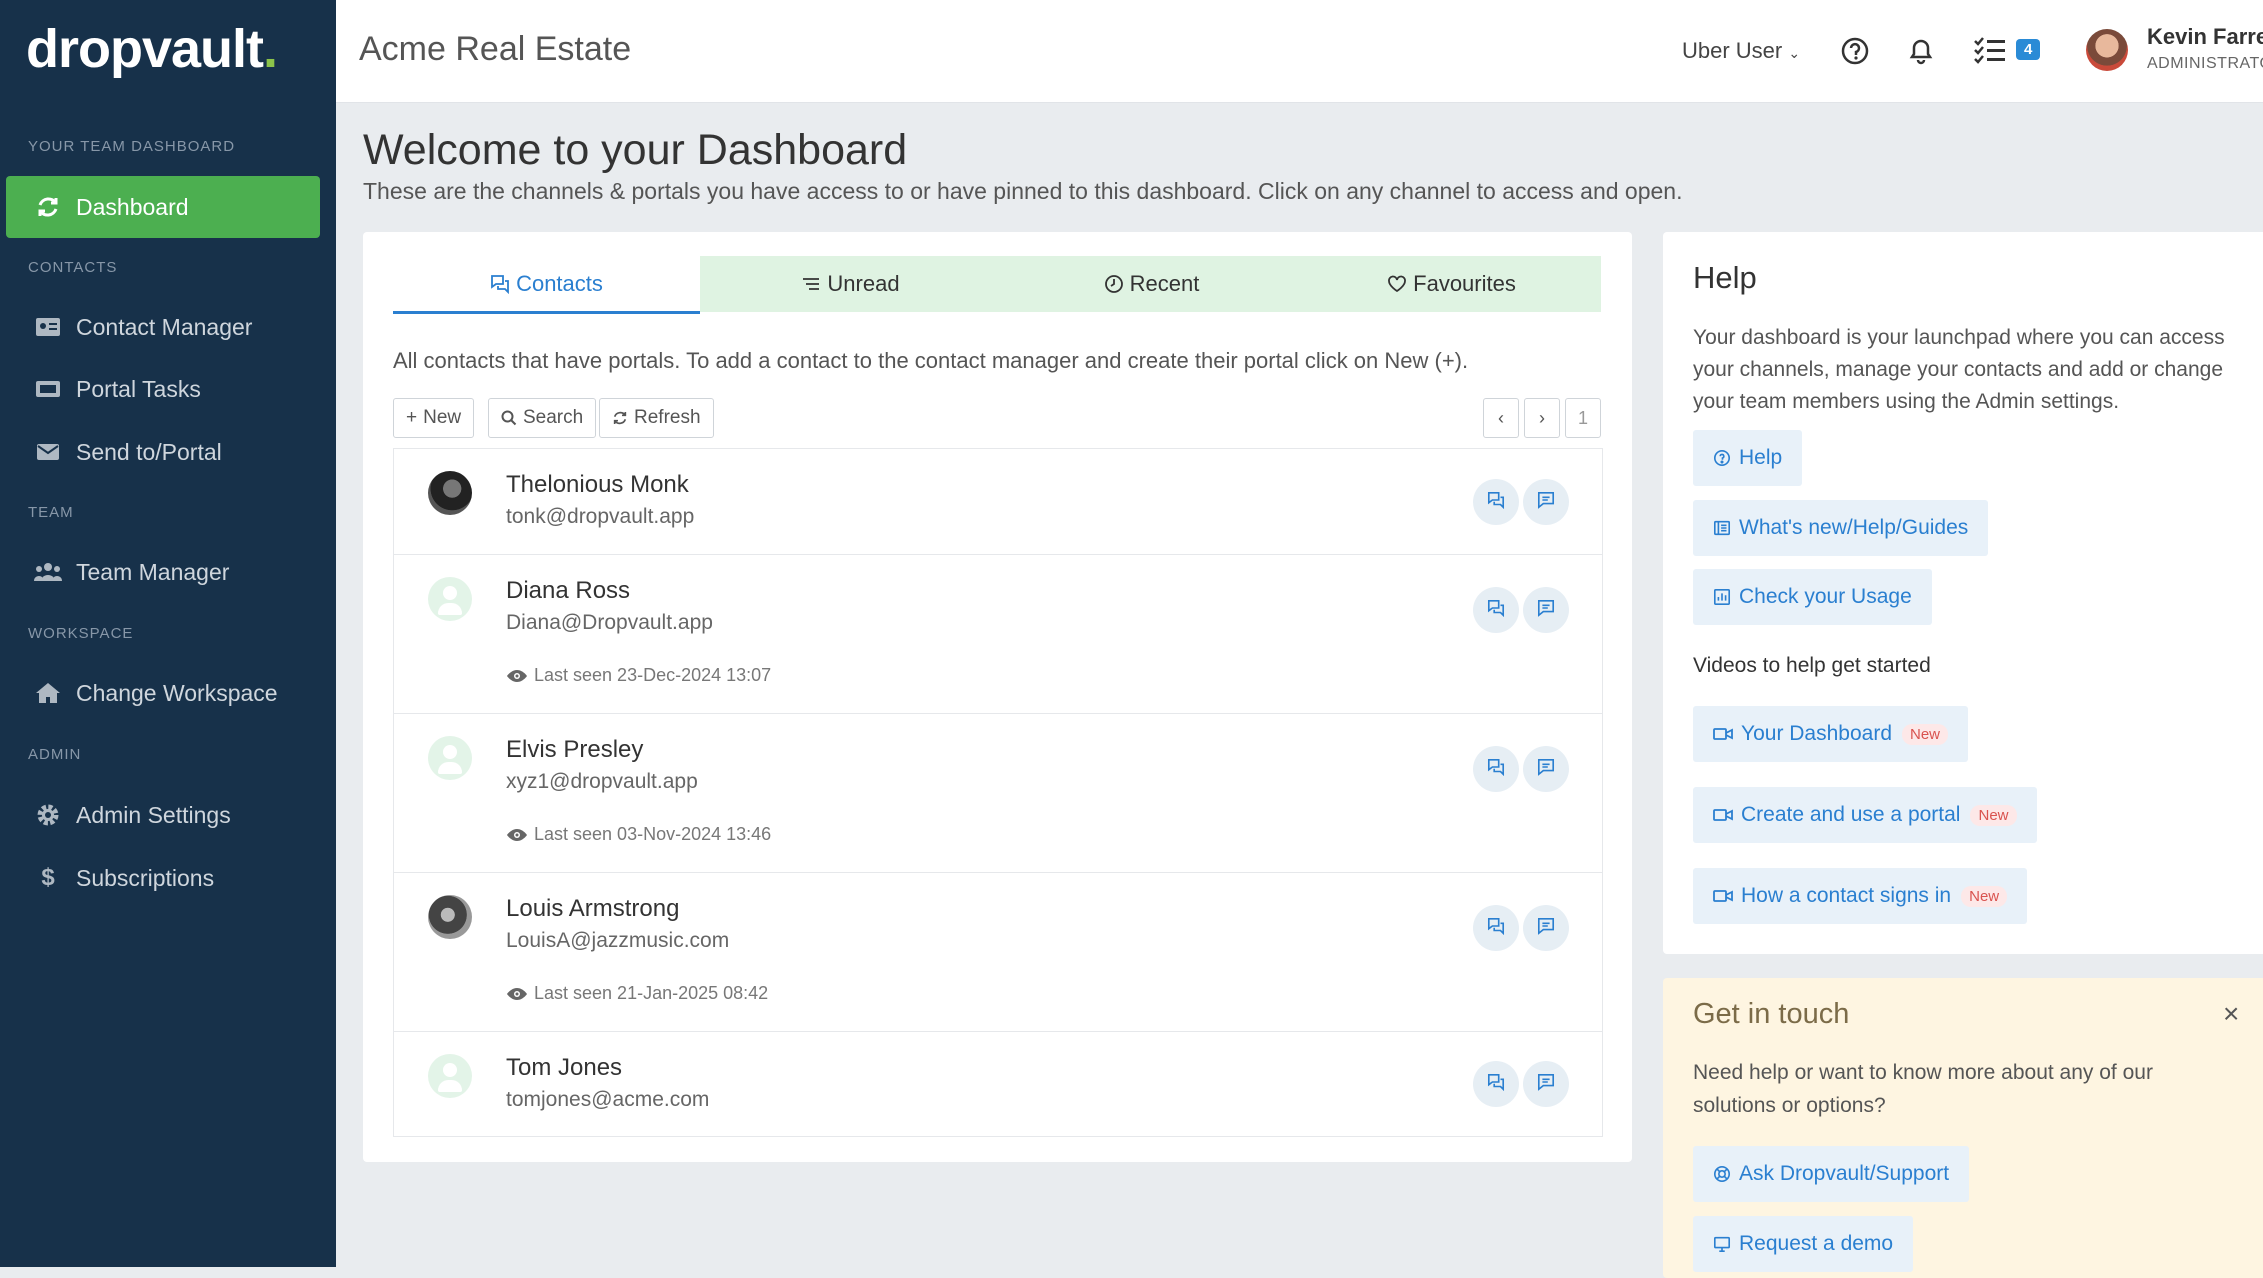  What do you see at coordinates (73, 267) in the screenshot?
I see `section-contacts: CONTACTS` at bounding box center [73, 267].